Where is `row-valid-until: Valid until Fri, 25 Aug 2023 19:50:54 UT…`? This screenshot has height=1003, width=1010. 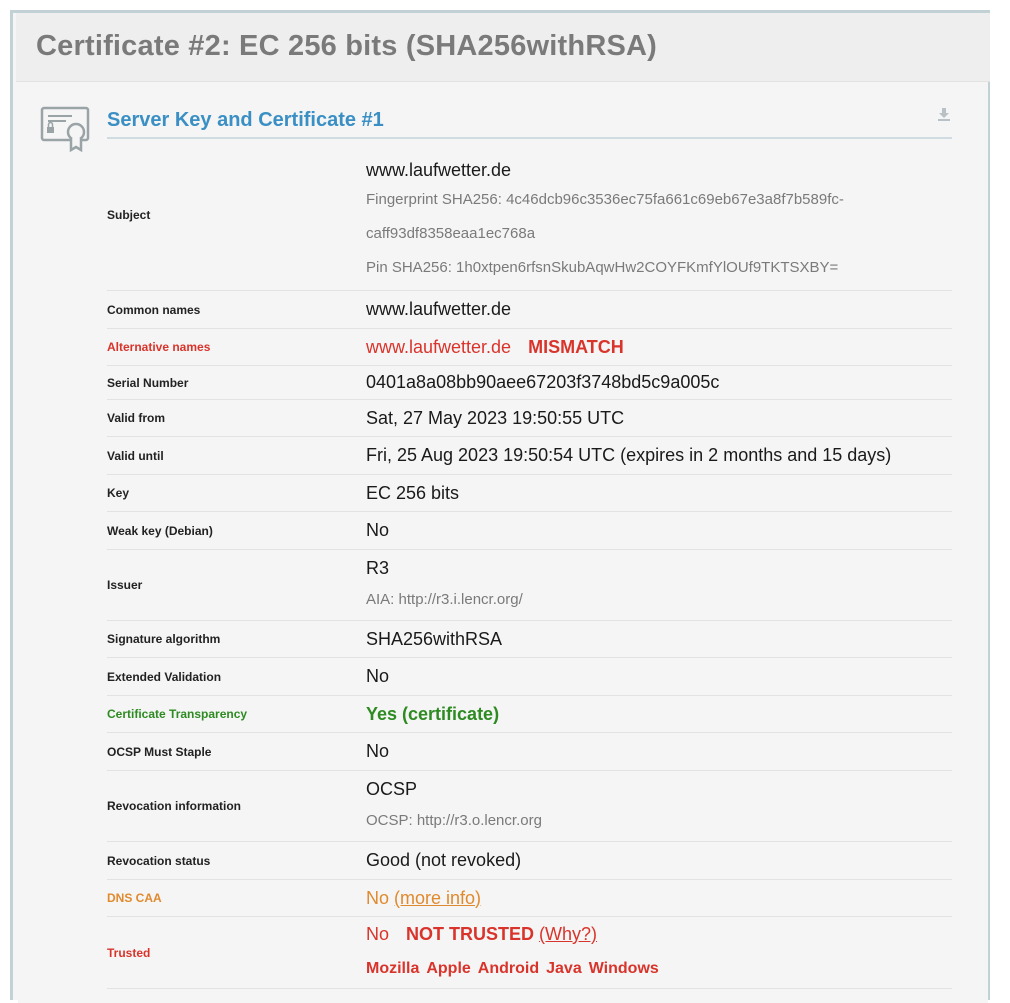 row-valid-until: Valid until Fri, 25 Aug 2023 19:50:54 UT… is located at coordinates (529, 456).